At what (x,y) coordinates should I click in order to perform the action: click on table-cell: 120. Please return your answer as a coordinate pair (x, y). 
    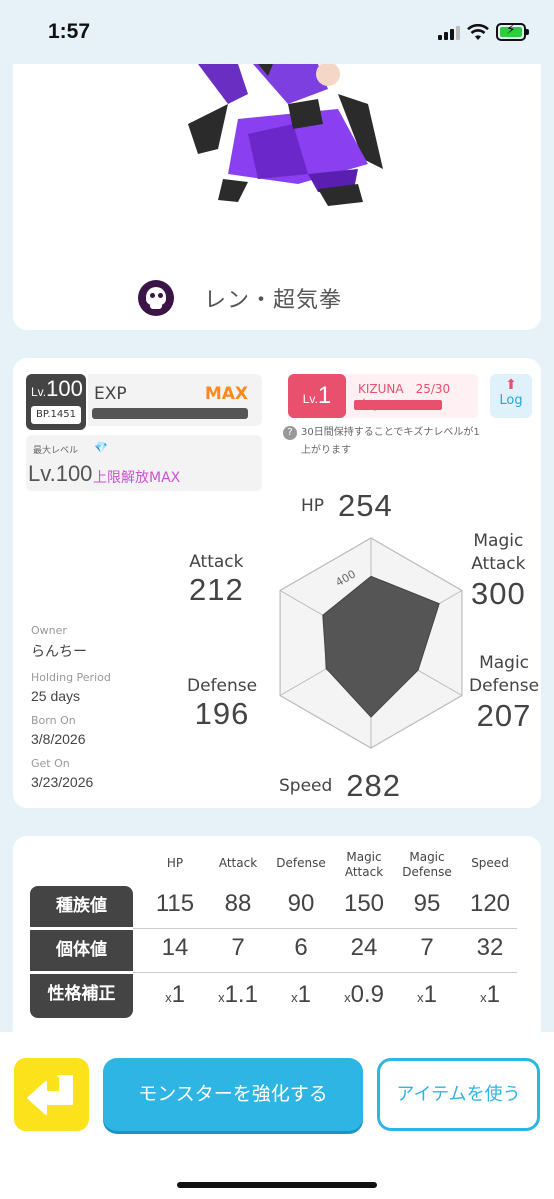
    Looking at the image, I should click on (490, 903).